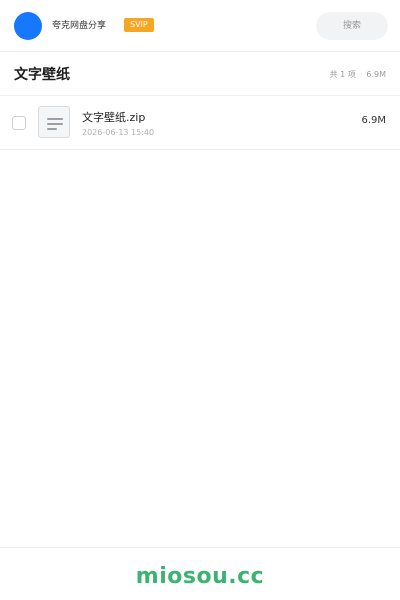  What do you see at coordinates (113, 118) in the screenshot?
I see `file-name: 文字壁纸.zip` at bounding box center [113, 118].